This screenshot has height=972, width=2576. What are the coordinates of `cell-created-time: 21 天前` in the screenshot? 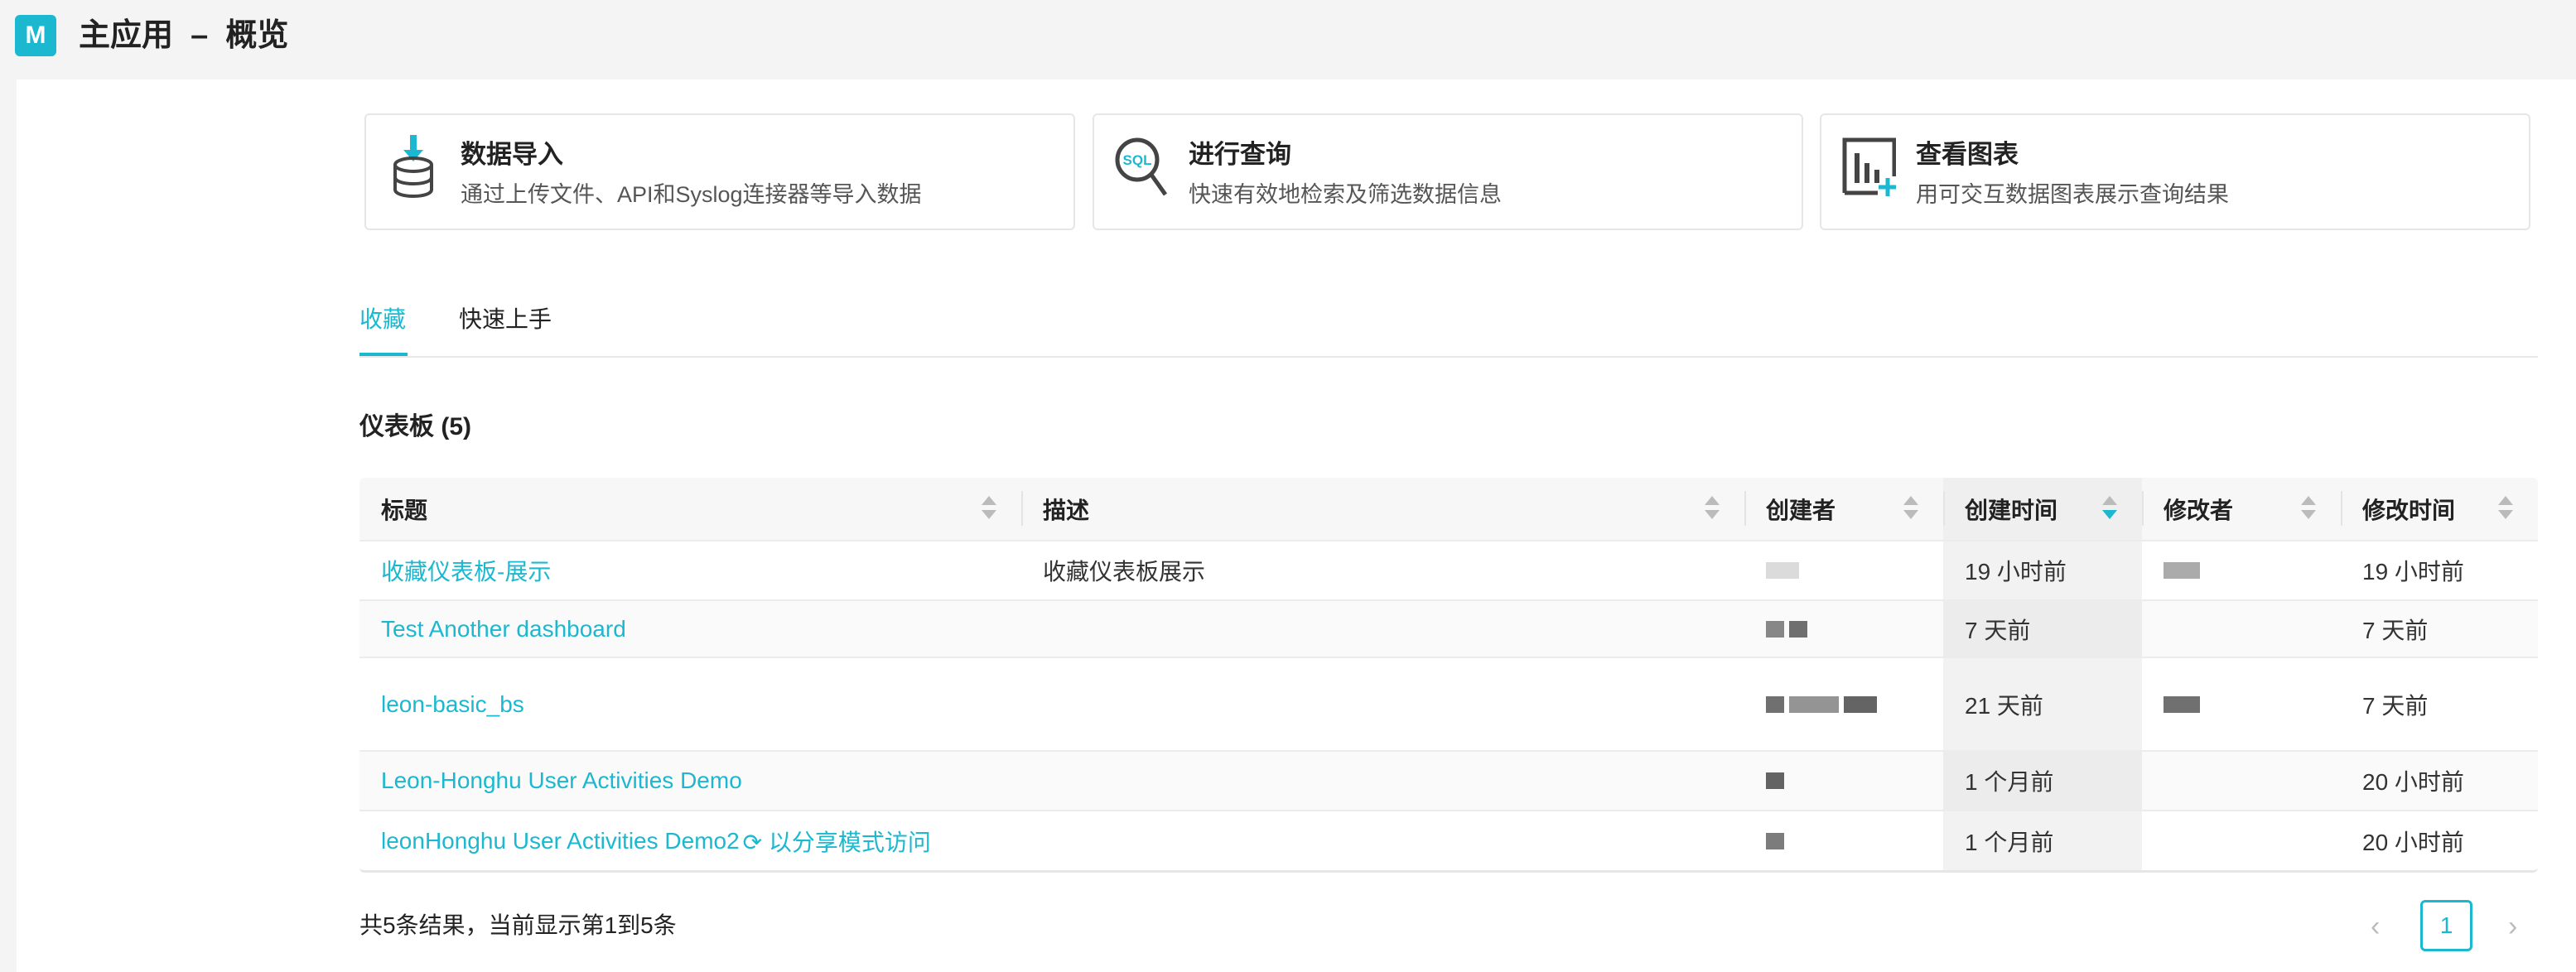 It's located at (2042, 704).